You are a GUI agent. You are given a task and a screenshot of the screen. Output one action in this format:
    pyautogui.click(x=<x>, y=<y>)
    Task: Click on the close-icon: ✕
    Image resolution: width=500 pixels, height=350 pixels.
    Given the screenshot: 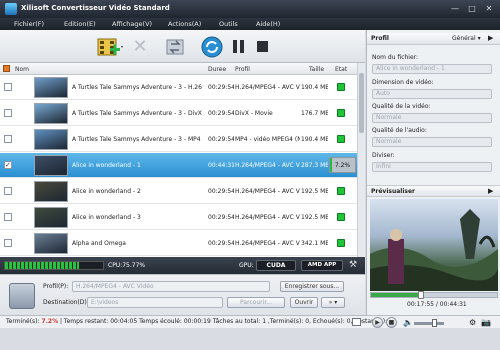 What is the action you would take?
    pyautogui.click(x=489, y=8)
    